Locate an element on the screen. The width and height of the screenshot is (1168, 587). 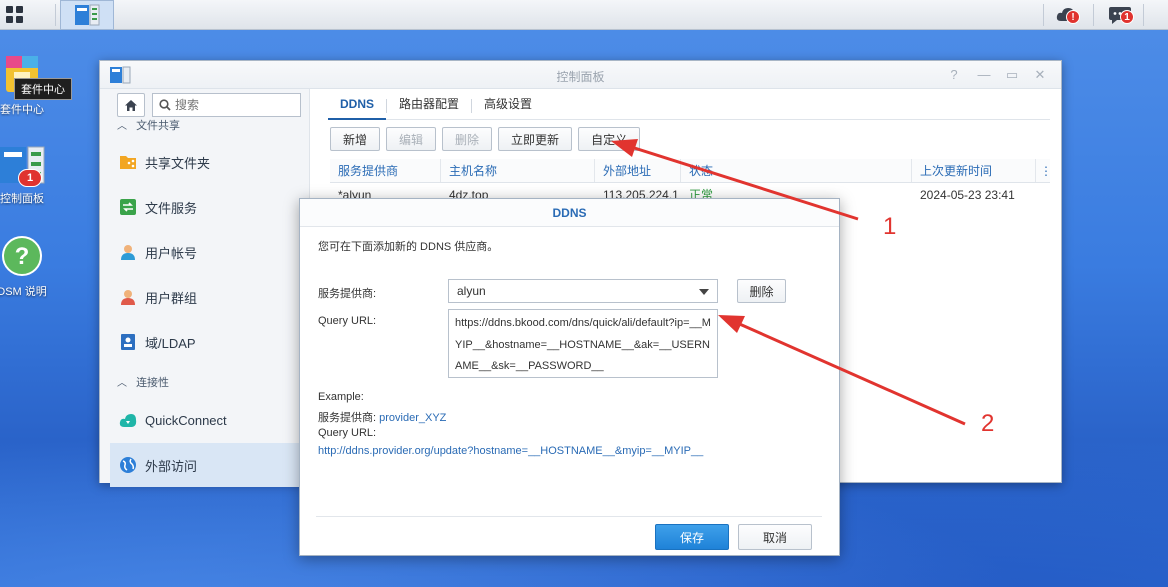
sidebar-item-label: 共享文件夹 is located at coordinates (178, 163).